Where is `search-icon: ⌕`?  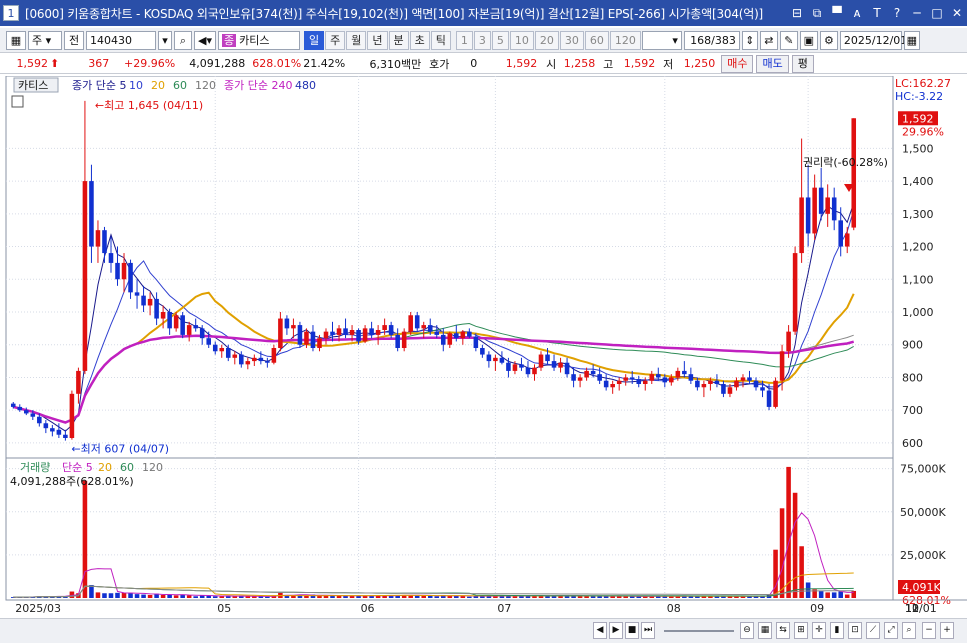
search-icon: ⌕ is located at coordinates (183, 40).